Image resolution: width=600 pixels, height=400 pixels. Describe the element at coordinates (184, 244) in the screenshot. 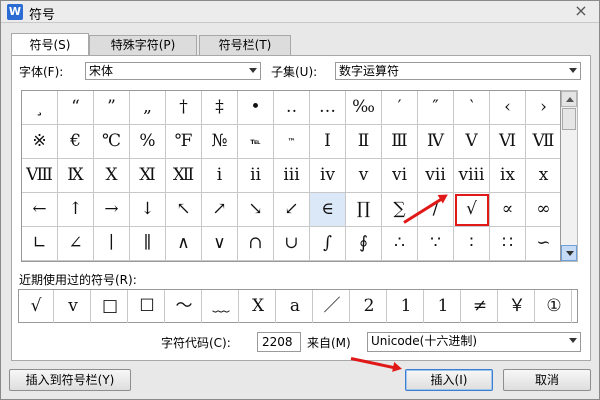

I see `symbol-cell: ∧` at that location.